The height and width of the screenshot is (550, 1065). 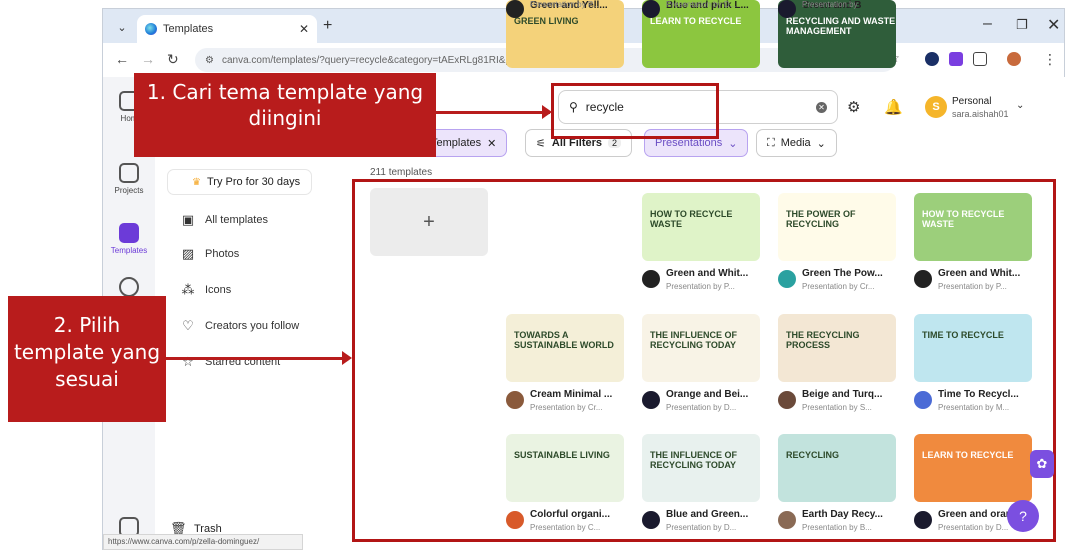 I want to click on sidebar-item-label: Photos, so click(x=222, y=254).